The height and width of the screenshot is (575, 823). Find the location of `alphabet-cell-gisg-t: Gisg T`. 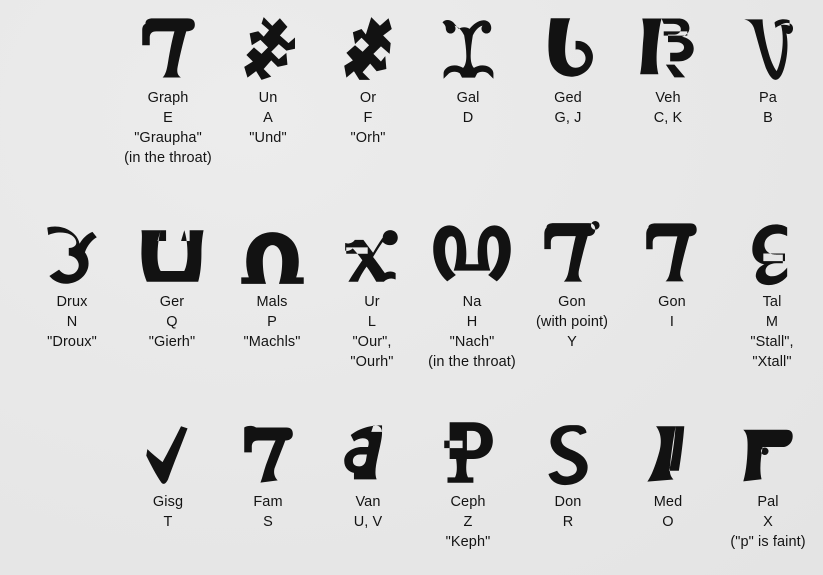

alphabet-cell-gisg-t: Gisg T is located at coordinates (168, 475).